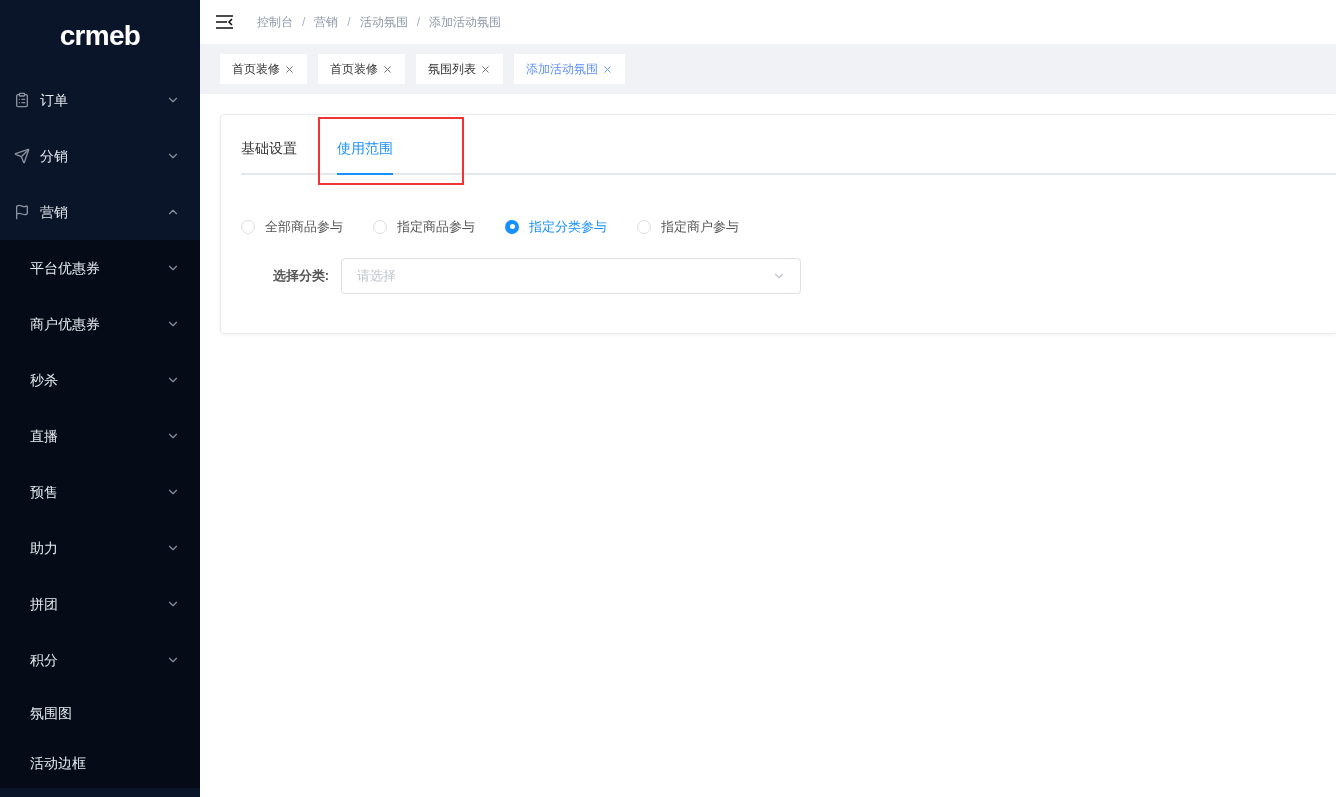 This screenshot has height=797, width=1336. I want to click on menu-item: 订单, so click(100, 100).